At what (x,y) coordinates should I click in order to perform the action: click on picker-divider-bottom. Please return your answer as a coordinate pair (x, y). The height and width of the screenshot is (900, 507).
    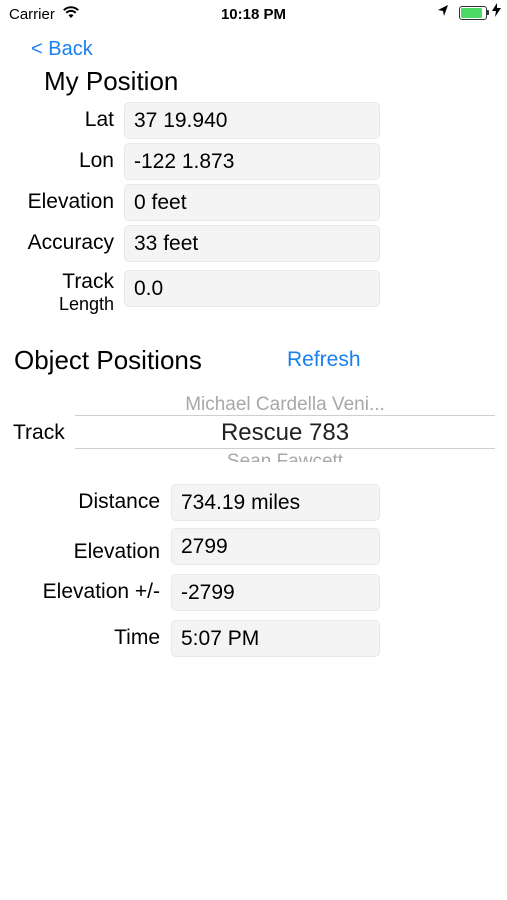
    Looking at the image, I should click on (285, 448).